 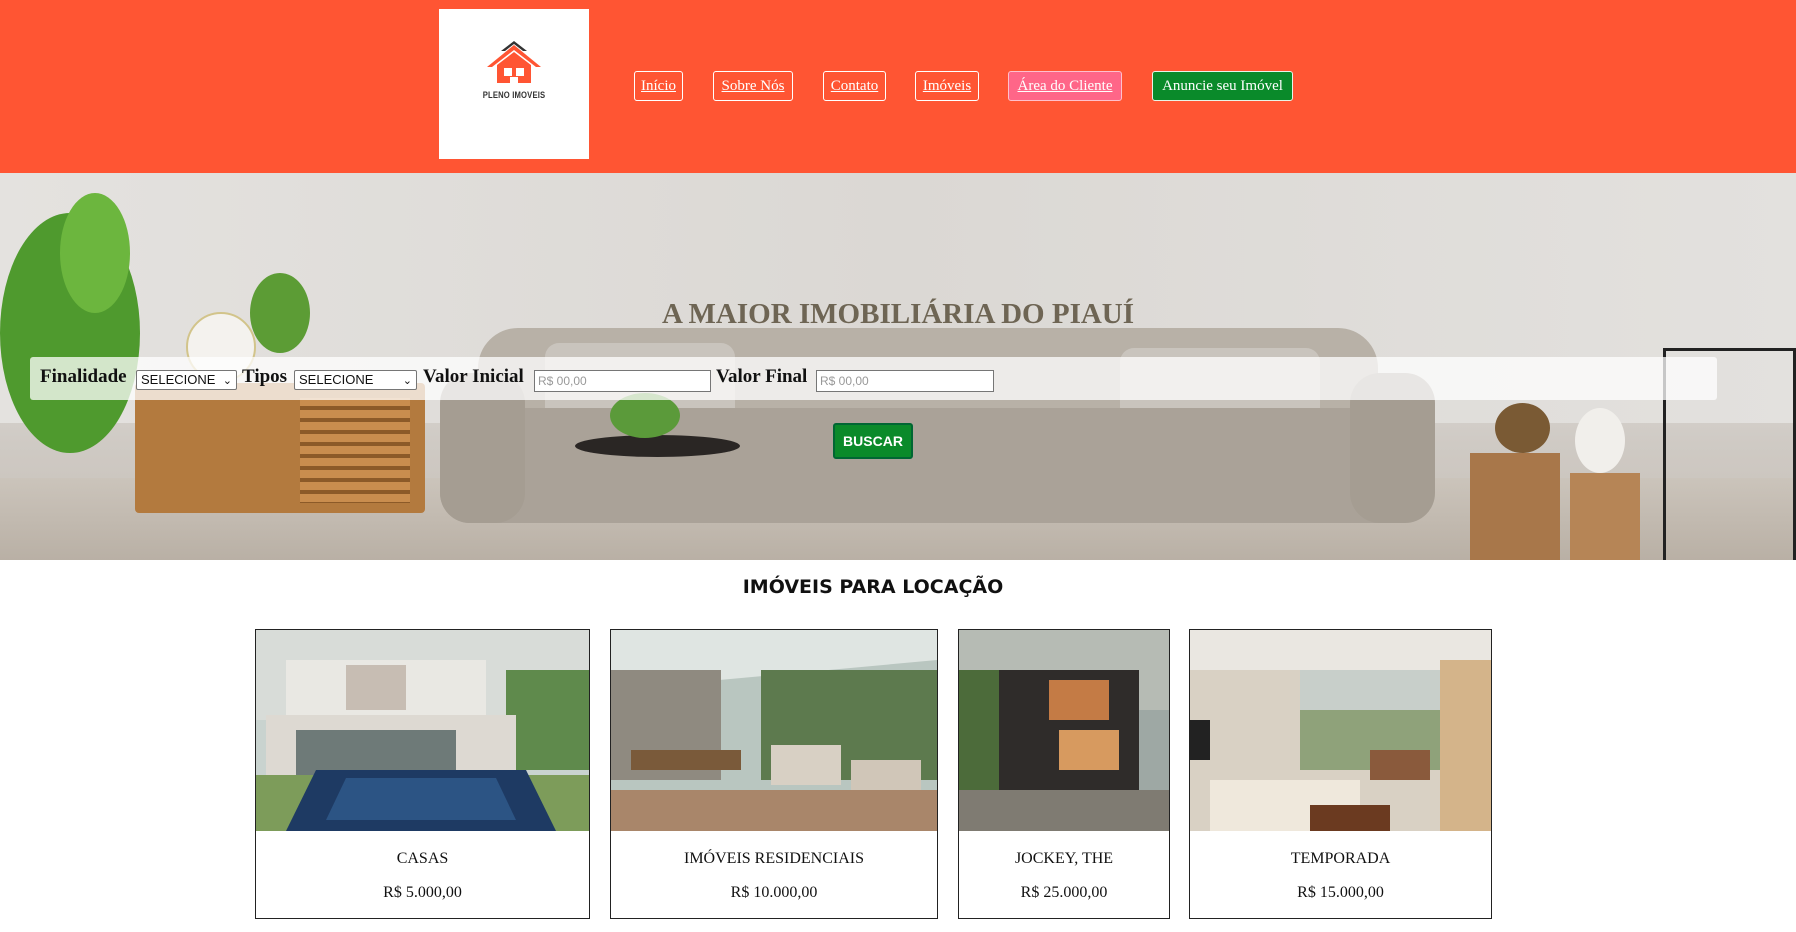 I want to click on listing-price: R$ 25.000,00, so click(x=1064, y=892).